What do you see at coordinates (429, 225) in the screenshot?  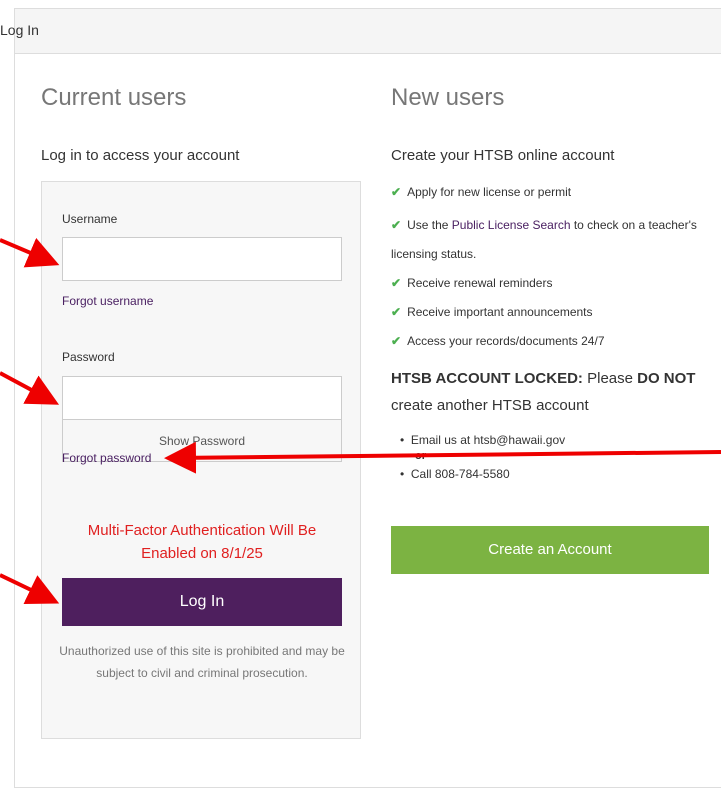 I see `benefit-text-prefix: Use the` at bounding box center [429, 225].